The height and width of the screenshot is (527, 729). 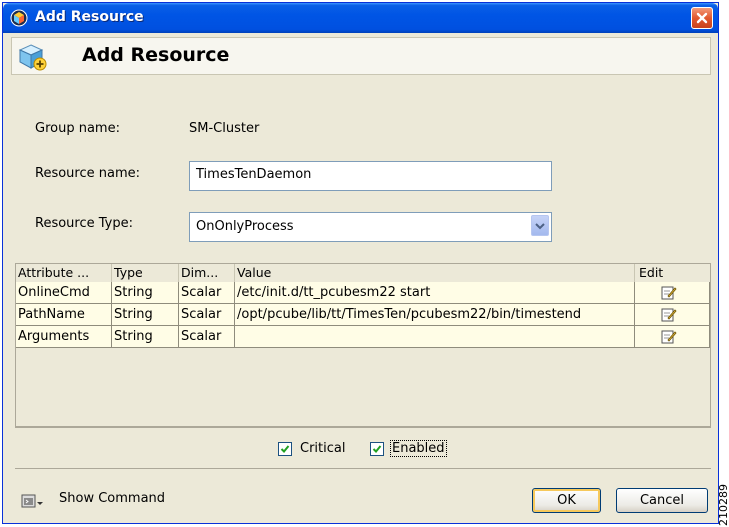 What do you see at coordinates (418, 448) in the screenshot?
I see `enabled-label: Enabled` at bounding box center [418, 448].